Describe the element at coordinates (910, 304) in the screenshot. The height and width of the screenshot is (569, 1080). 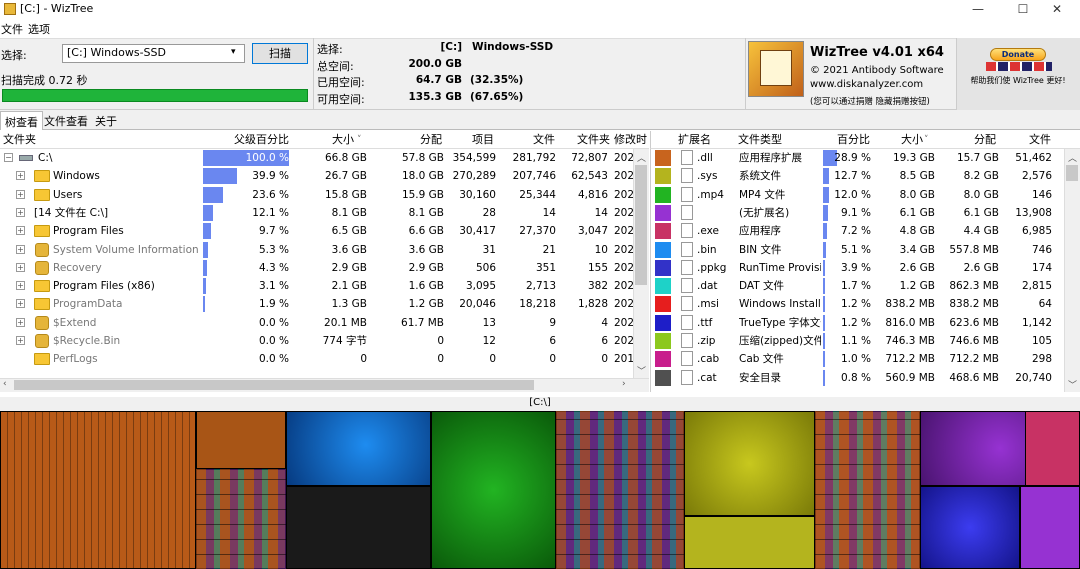
I see `size: 838.2 MB` at that location.